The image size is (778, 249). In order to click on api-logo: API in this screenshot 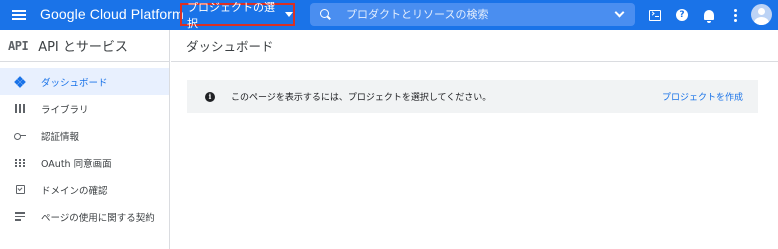, I will do `click(18, 45)`.